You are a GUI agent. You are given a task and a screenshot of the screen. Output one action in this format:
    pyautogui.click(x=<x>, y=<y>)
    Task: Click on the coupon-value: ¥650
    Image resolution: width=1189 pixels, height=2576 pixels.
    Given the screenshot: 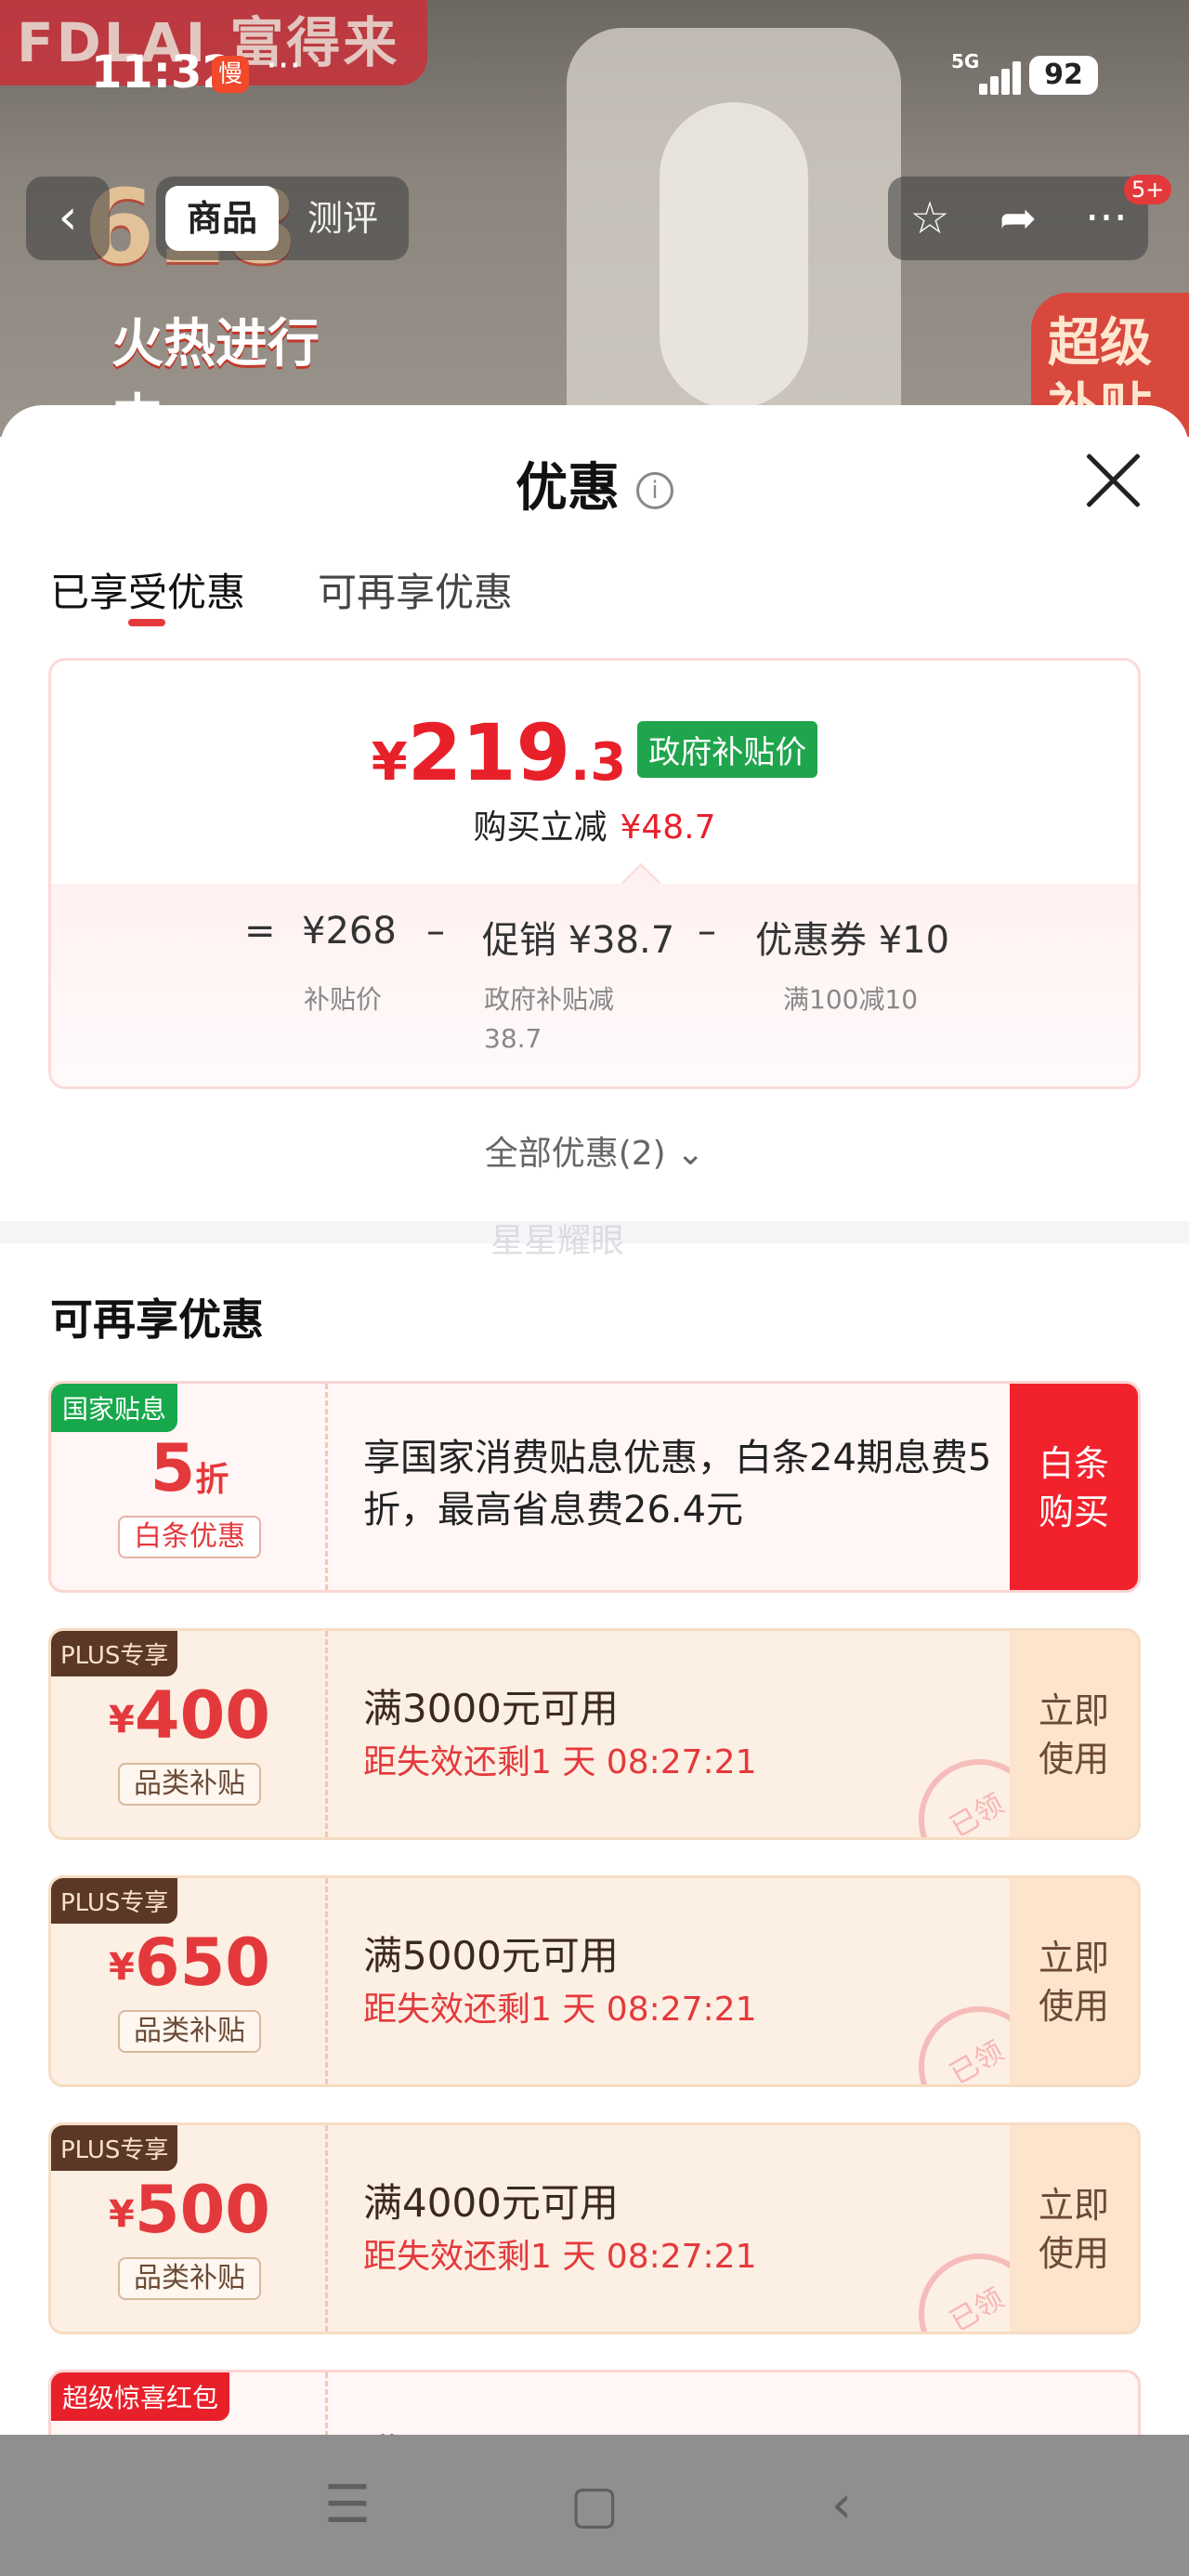 What is the action you would take?
    pyautogui.click(x=189, y=1963)
    